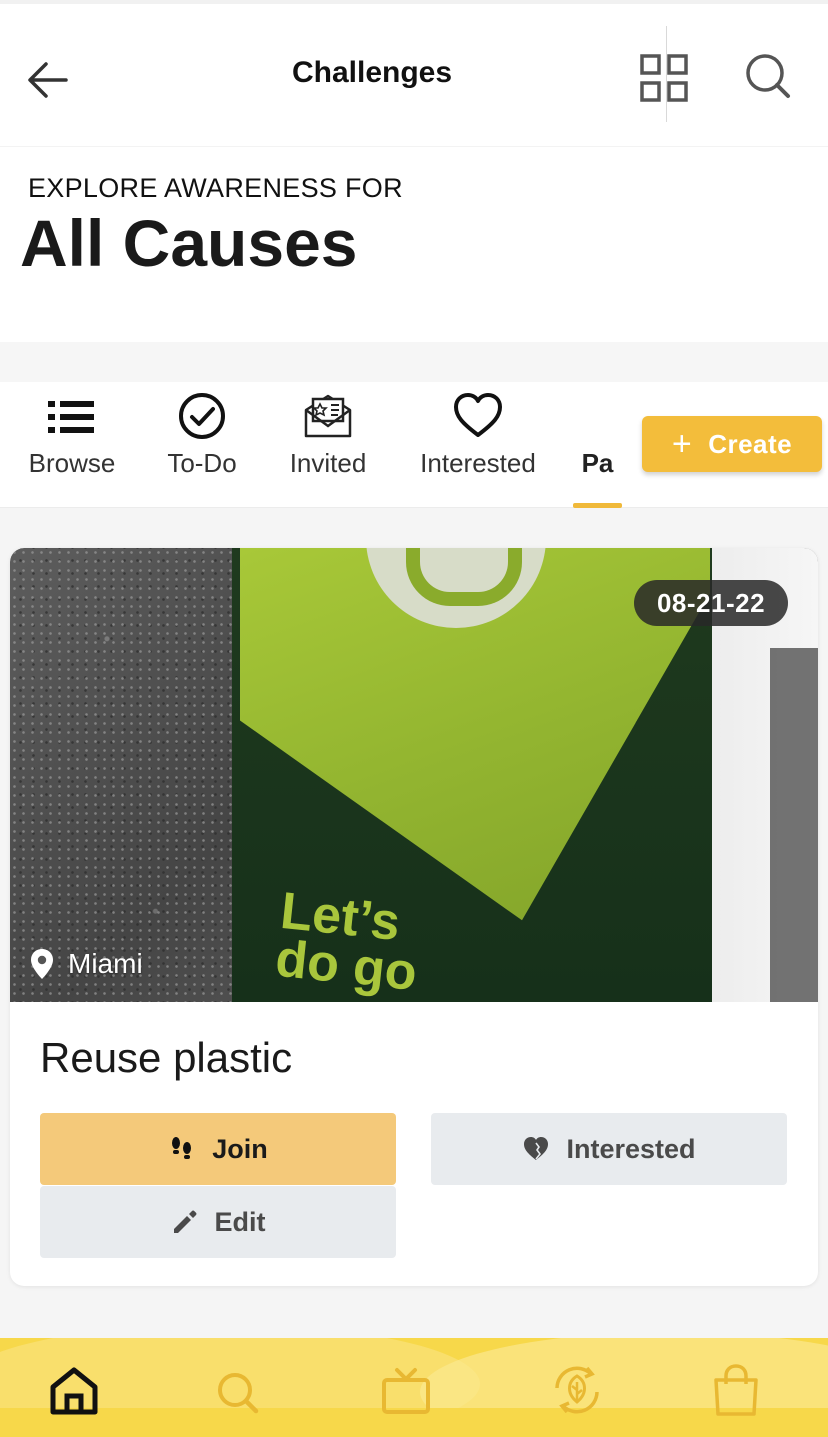 The width and height of the screenshot is (828, 1437). Describe the element at coordinates (736, 1390) in the screenshot. I see `shopping-bag-icon` at that location.